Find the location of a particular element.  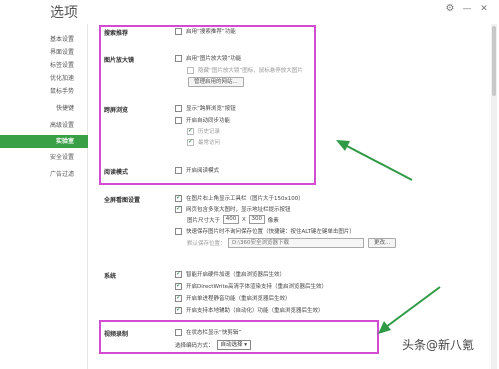

watermark: 头条@新八氪 is located at coordinates (438, 345).